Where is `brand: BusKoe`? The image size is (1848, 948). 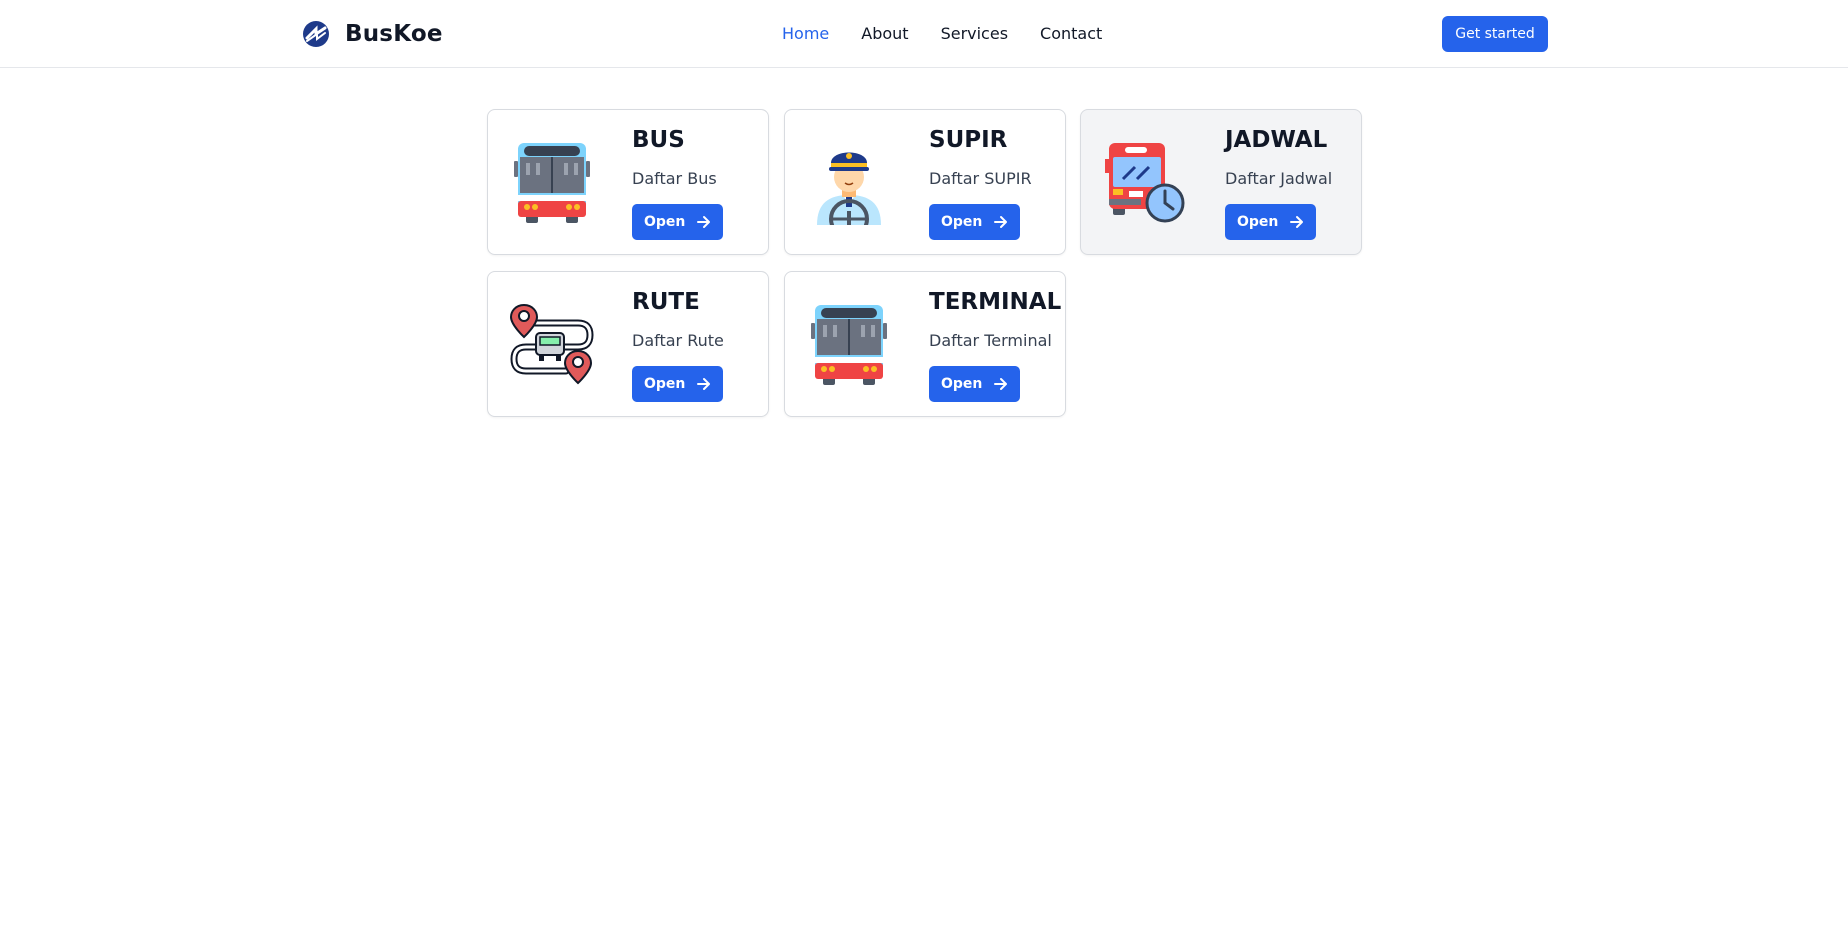 brand: BusKoe is located at coordinates (372, 34).